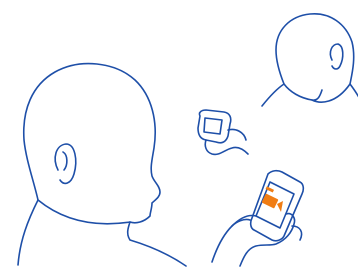  I want to click on phone-front, so click(258, 218).